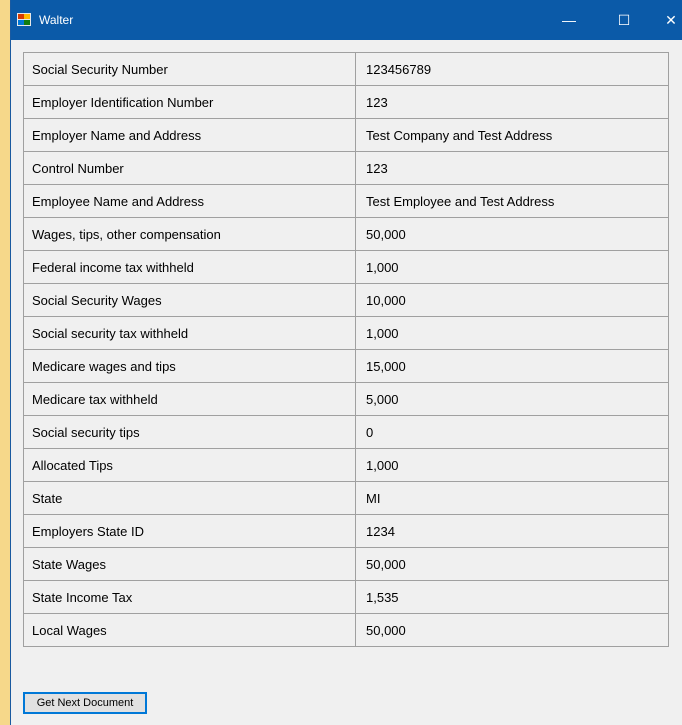 The image size is (682, 725). I want to click on row-label: State Wages, so click(189, 564).